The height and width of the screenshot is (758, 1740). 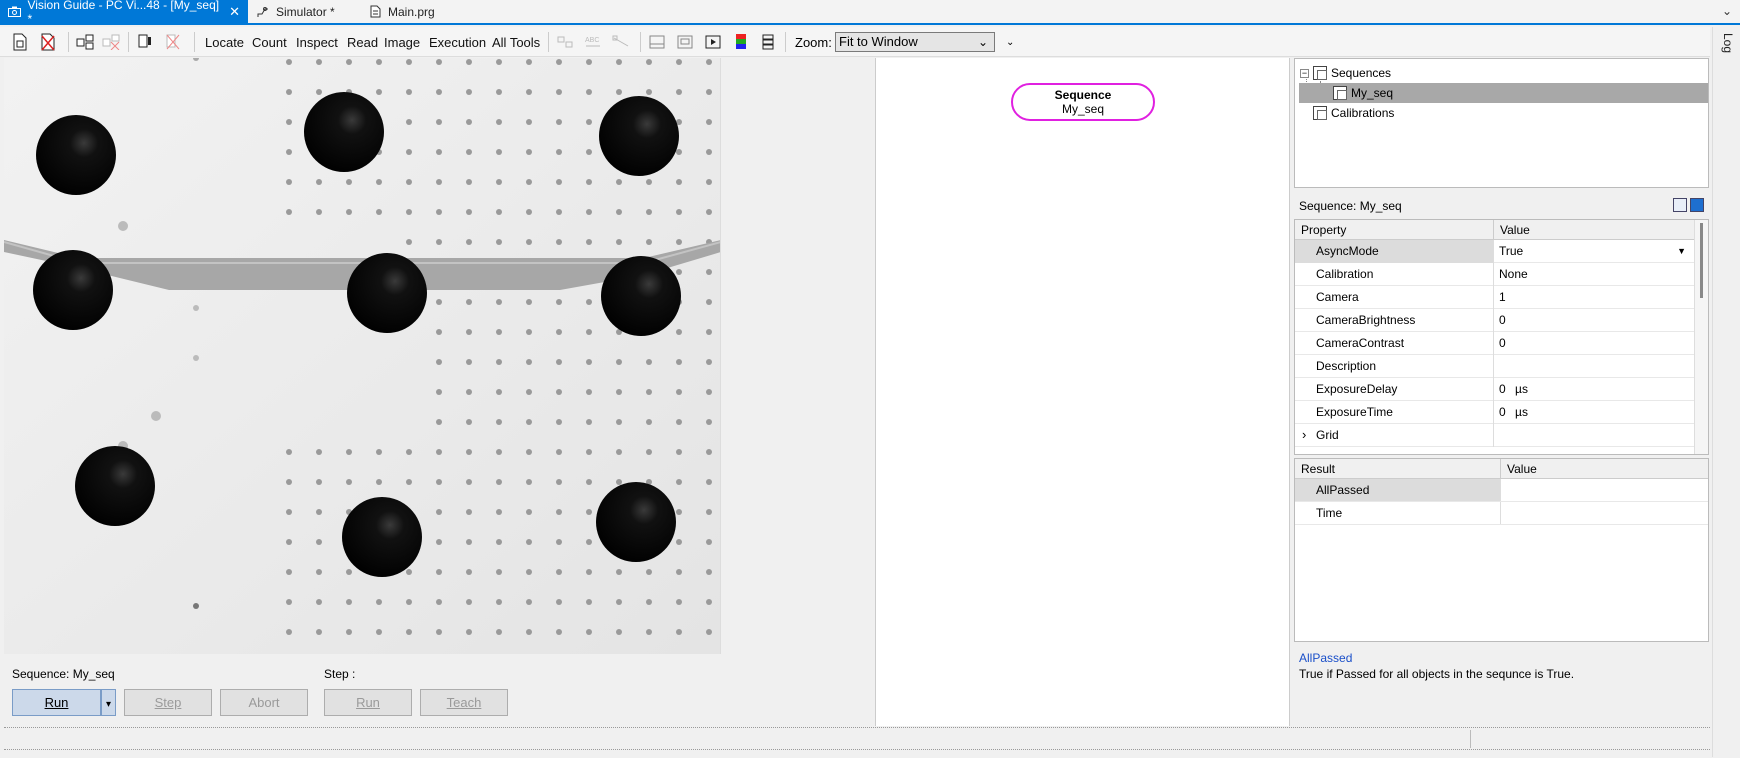 I want to click on text-tool-icon: ABC, so click(x=593, y=42).